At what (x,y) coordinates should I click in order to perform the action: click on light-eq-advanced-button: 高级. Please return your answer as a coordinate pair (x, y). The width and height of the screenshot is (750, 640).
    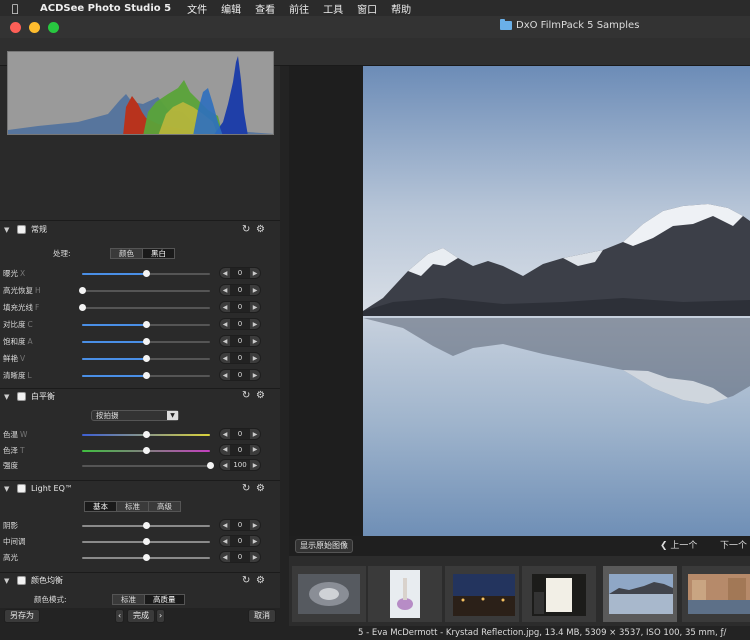
    Looking at the image, I should click on (165, 506).